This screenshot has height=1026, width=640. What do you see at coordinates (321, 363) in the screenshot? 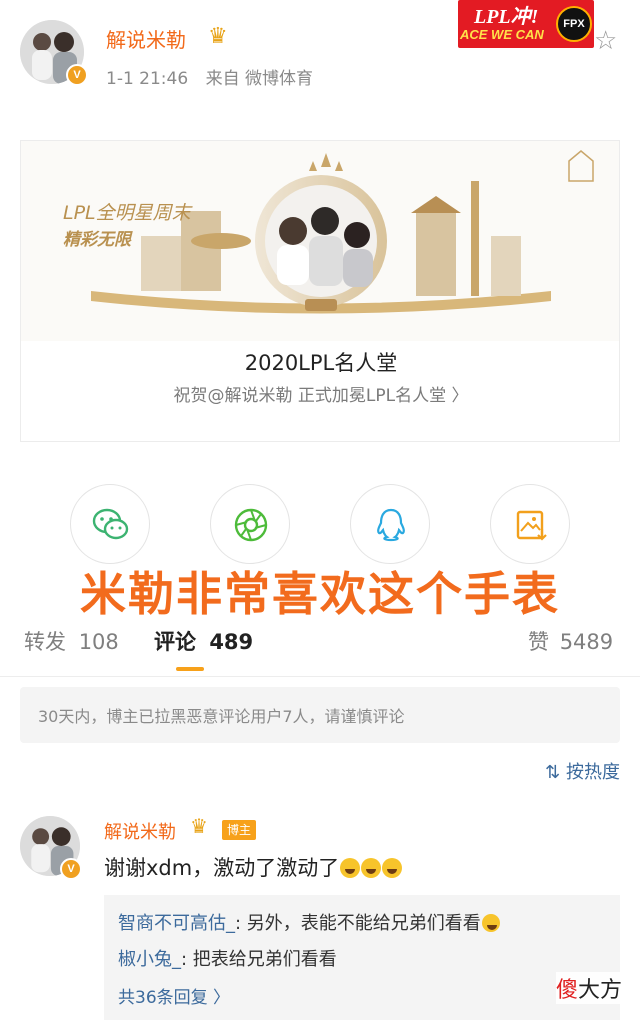
I see `card-title: 2020LPL名人堂` at bounding box center [321, 363].